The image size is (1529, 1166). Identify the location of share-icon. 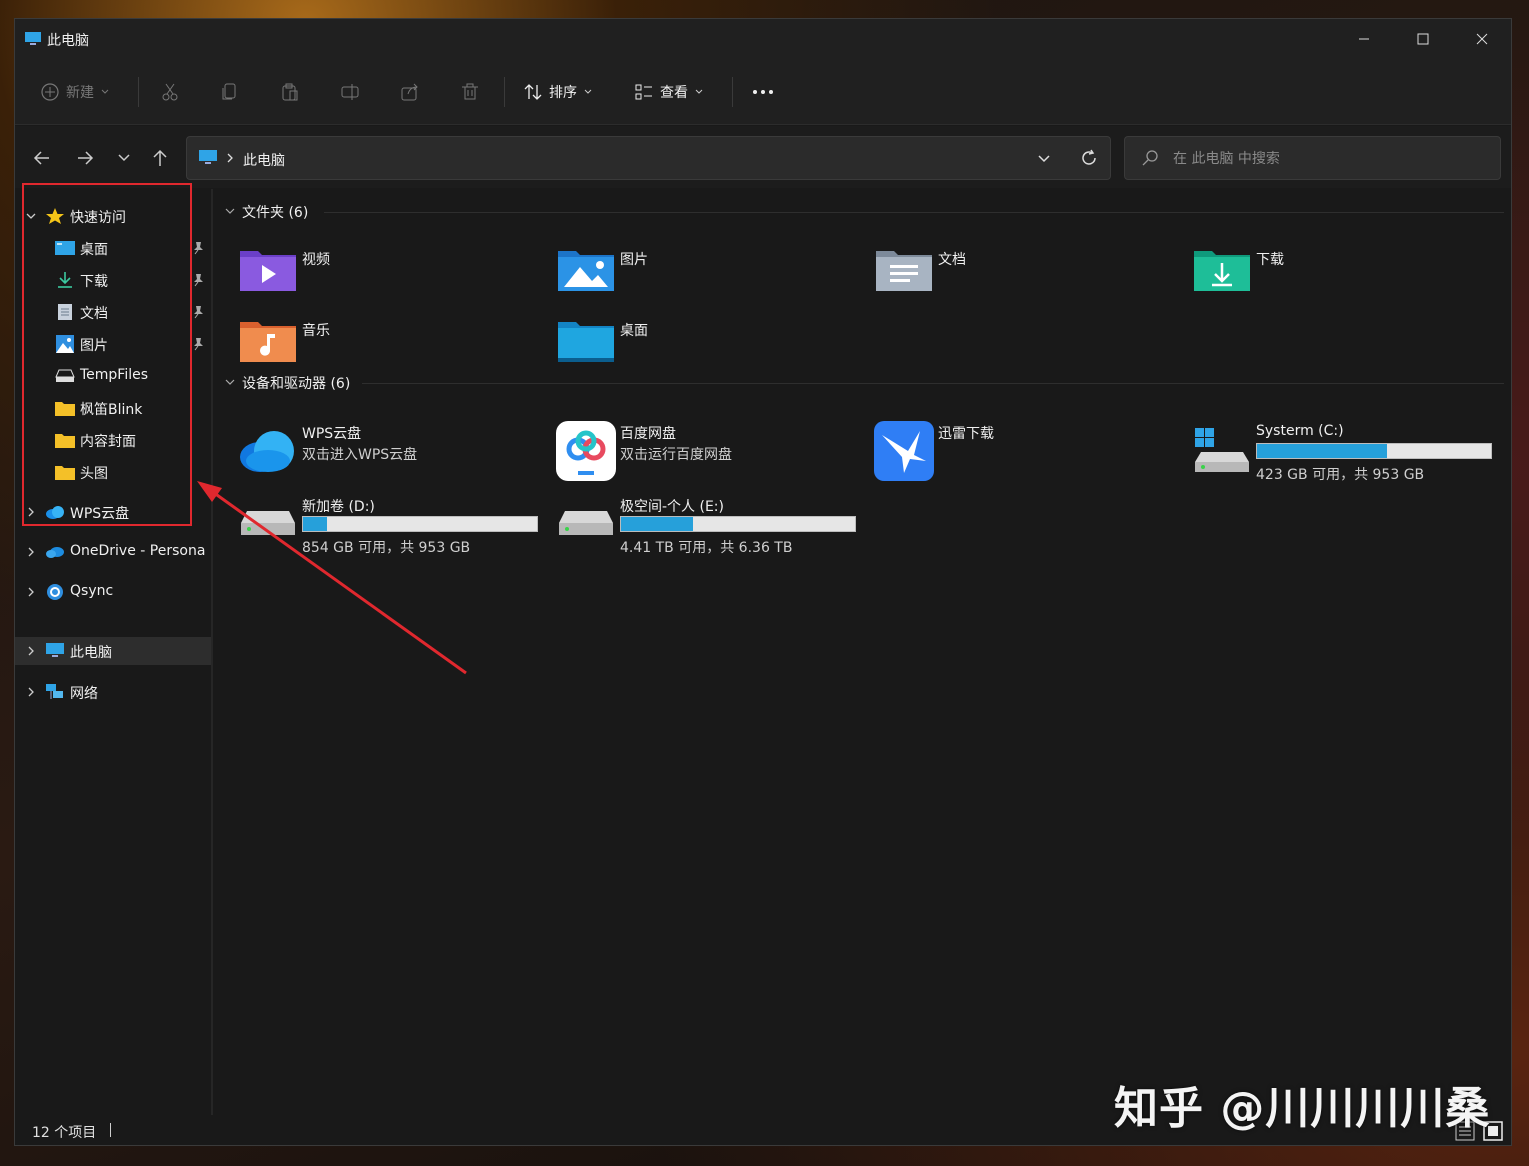
(409, 92).